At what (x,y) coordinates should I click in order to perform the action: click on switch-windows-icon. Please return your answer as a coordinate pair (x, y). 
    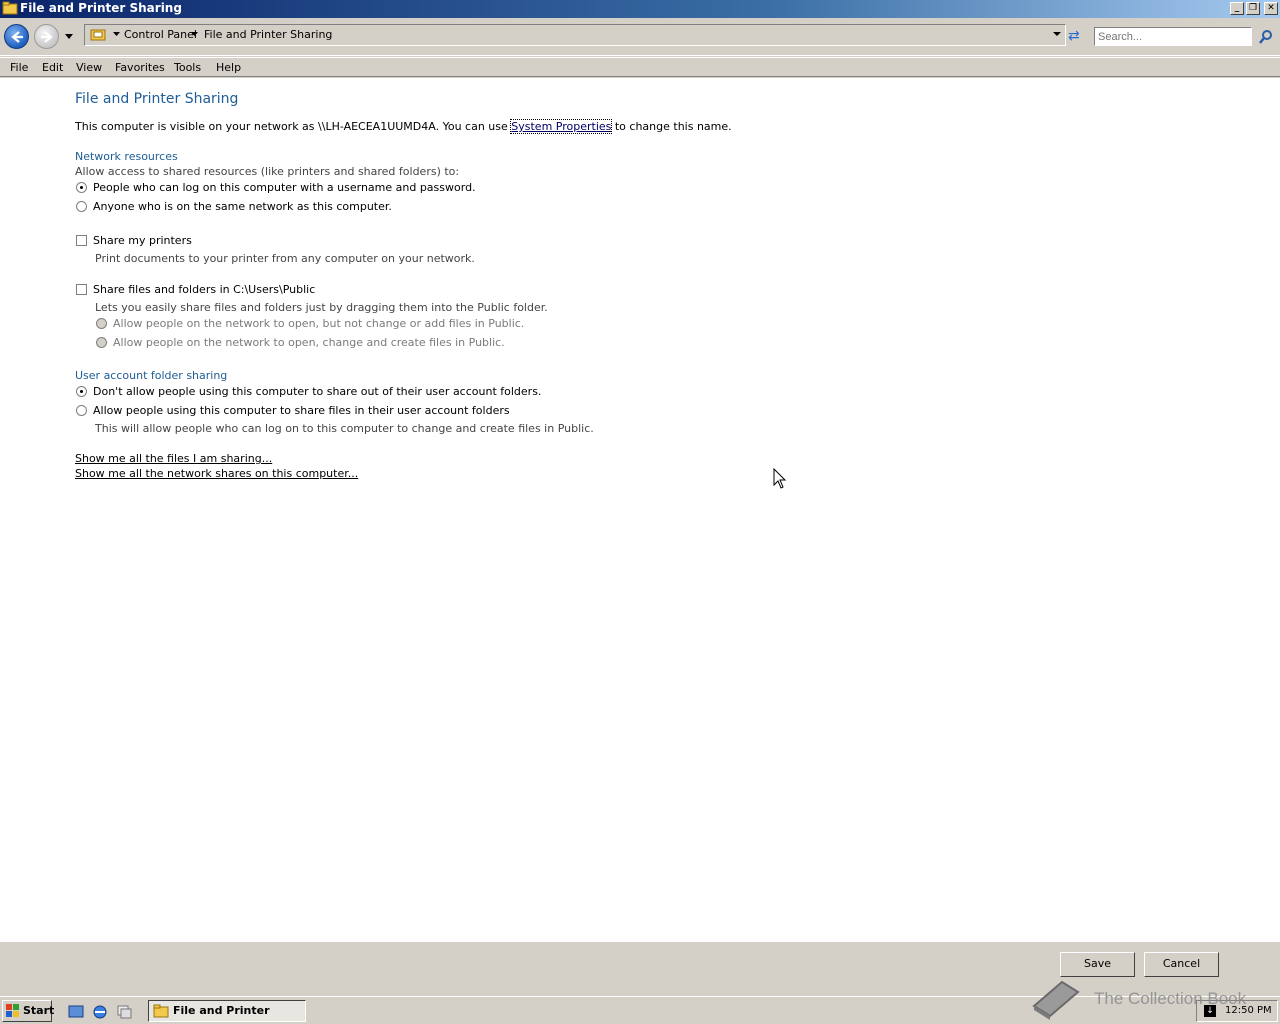
    Looking at the image, I should click on (124, 1012).